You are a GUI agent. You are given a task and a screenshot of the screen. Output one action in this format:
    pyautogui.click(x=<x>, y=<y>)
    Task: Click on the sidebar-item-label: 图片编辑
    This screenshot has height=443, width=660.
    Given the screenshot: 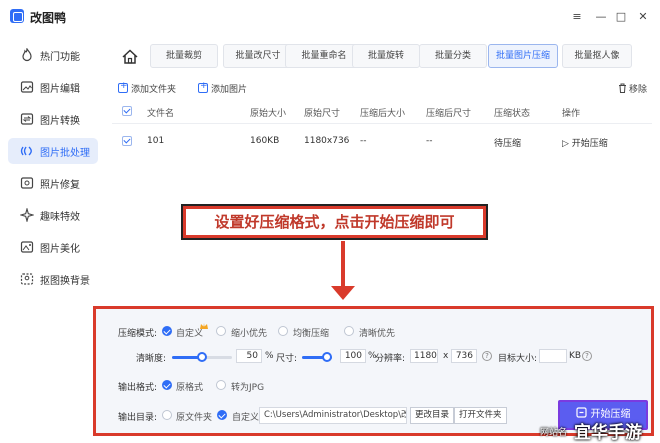 What is the action you would take?
    pyautogui.click(x=60, y=89)
    